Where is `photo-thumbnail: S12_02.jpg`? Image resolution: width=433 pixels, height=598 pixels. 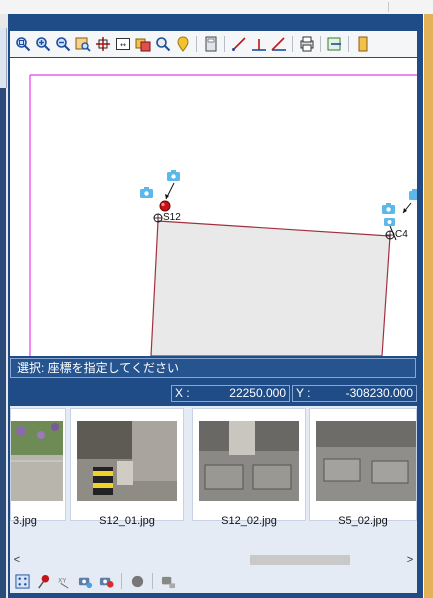 photo-thumbnail: S12_02.jpg is located at coordinates (249, 467).